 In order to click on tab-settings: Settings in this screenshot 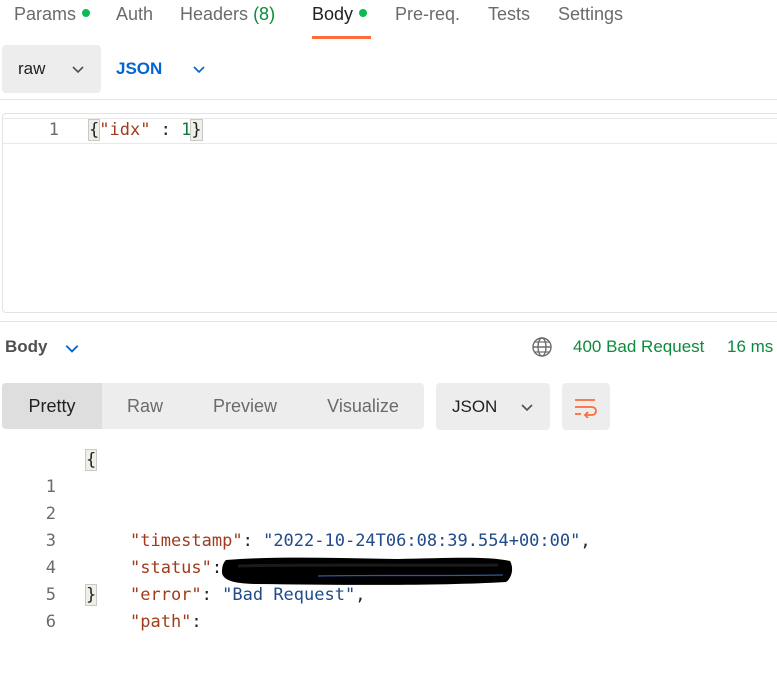, I will do `click(590, 14)`.